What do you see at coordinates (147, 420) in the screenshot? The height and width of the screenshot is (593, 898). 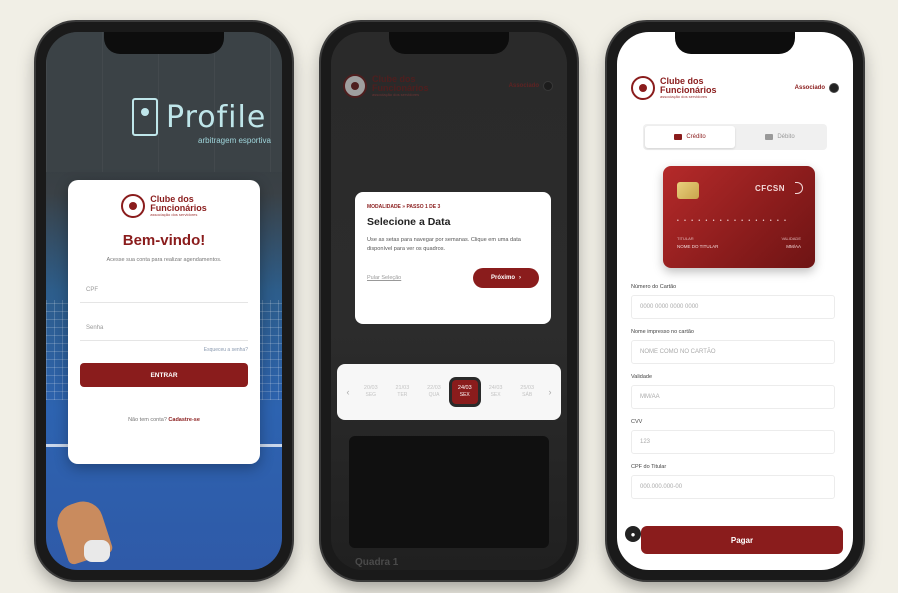 I see `signup-prompt: Não tem conta?` at bounding box center [147, 420].